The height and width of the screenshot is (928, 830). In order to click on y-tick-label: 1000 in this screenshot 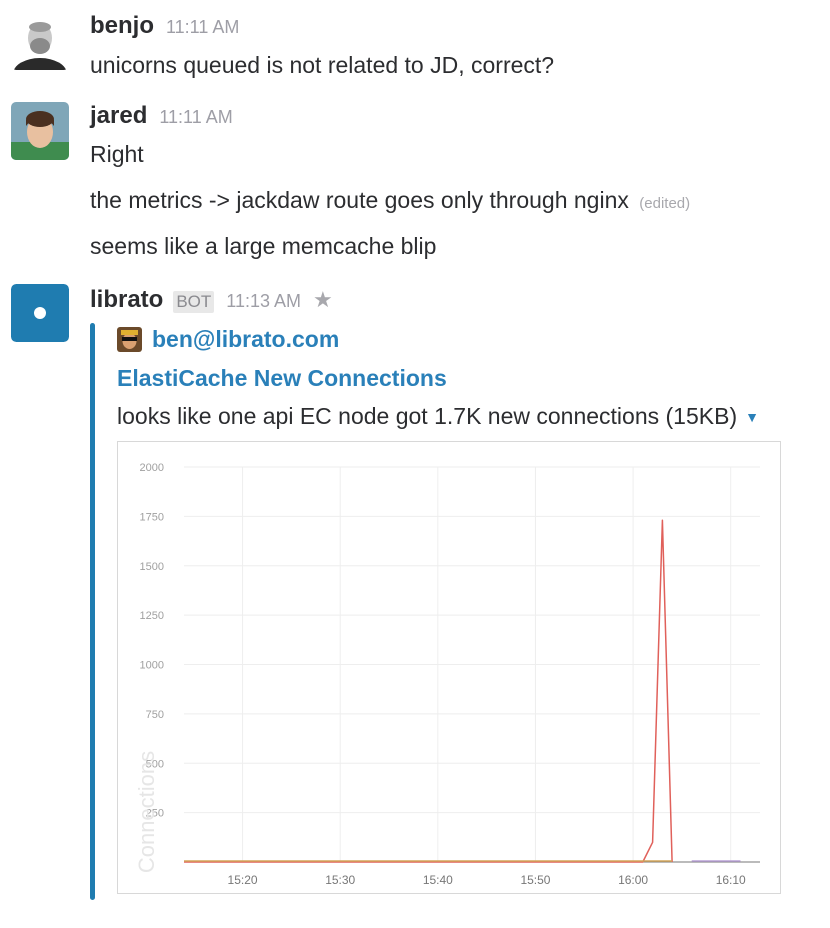, I will do `click(152, 666)`.